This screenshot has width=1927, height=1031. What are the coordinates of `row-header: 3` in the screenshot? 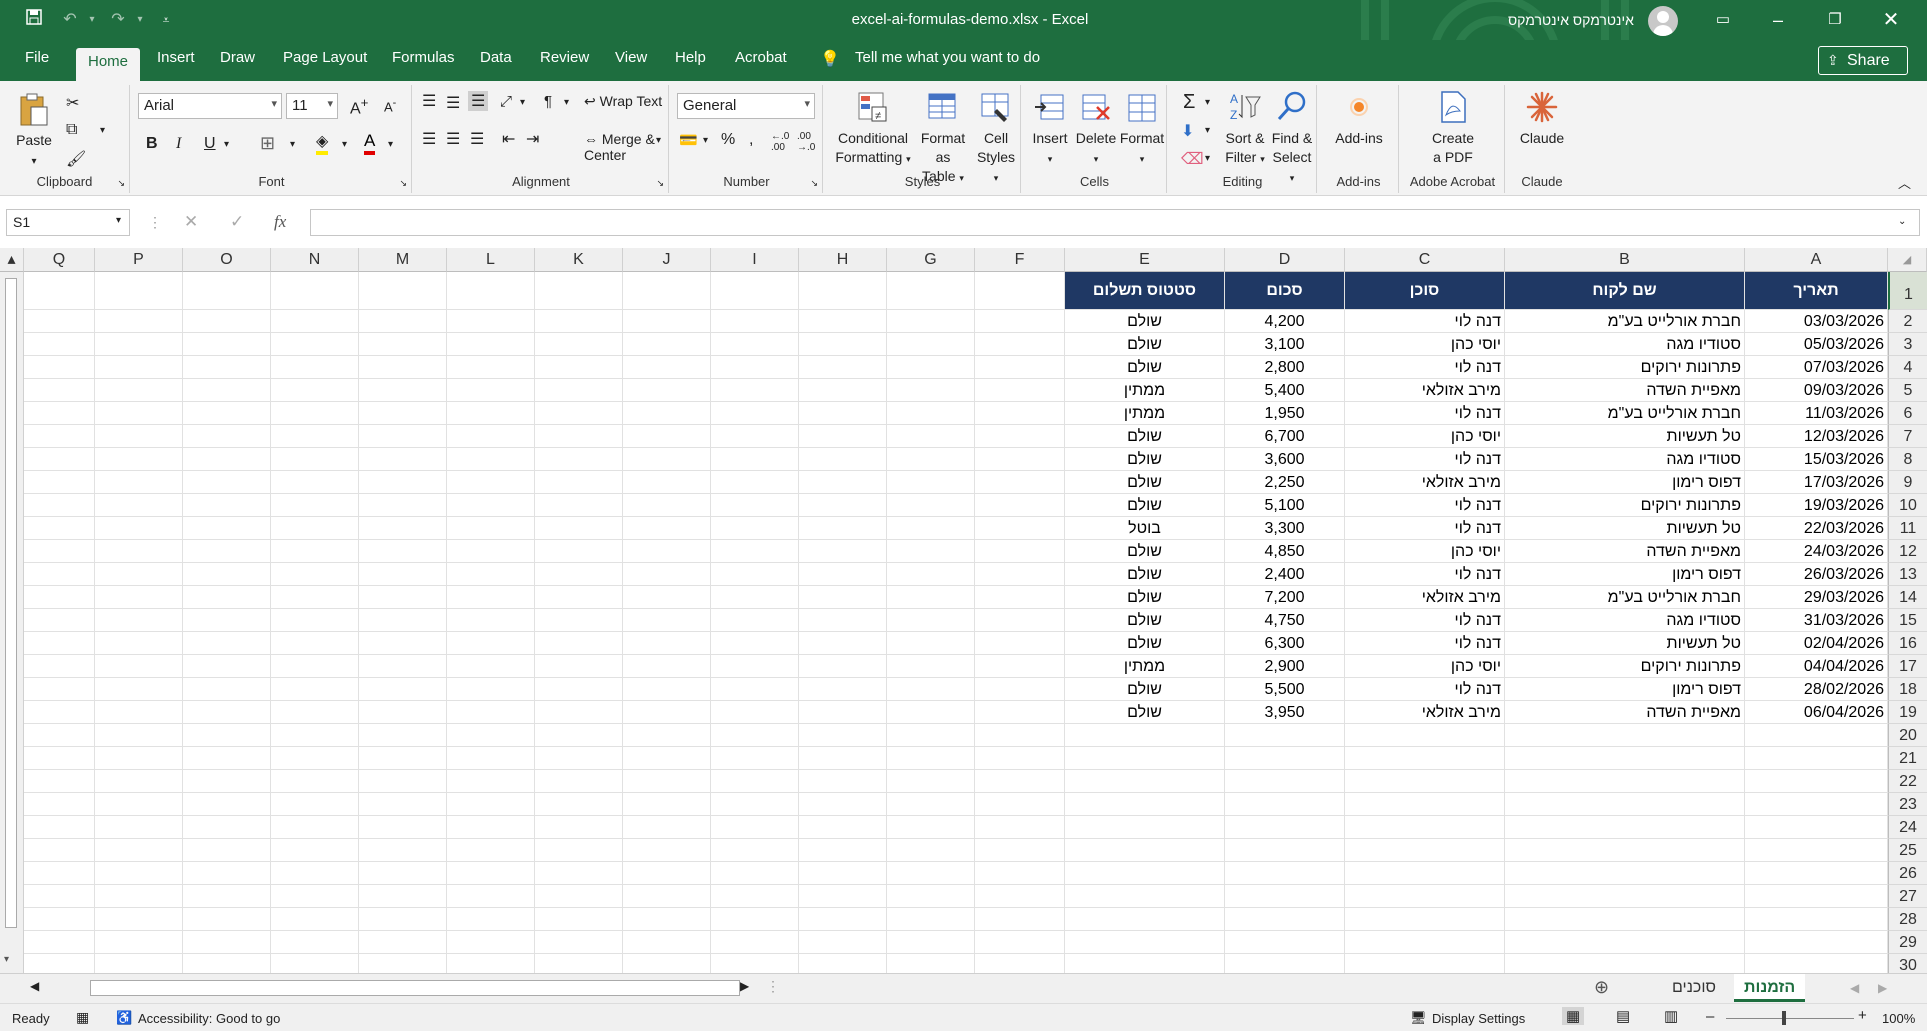 It's located at (1907, 344).